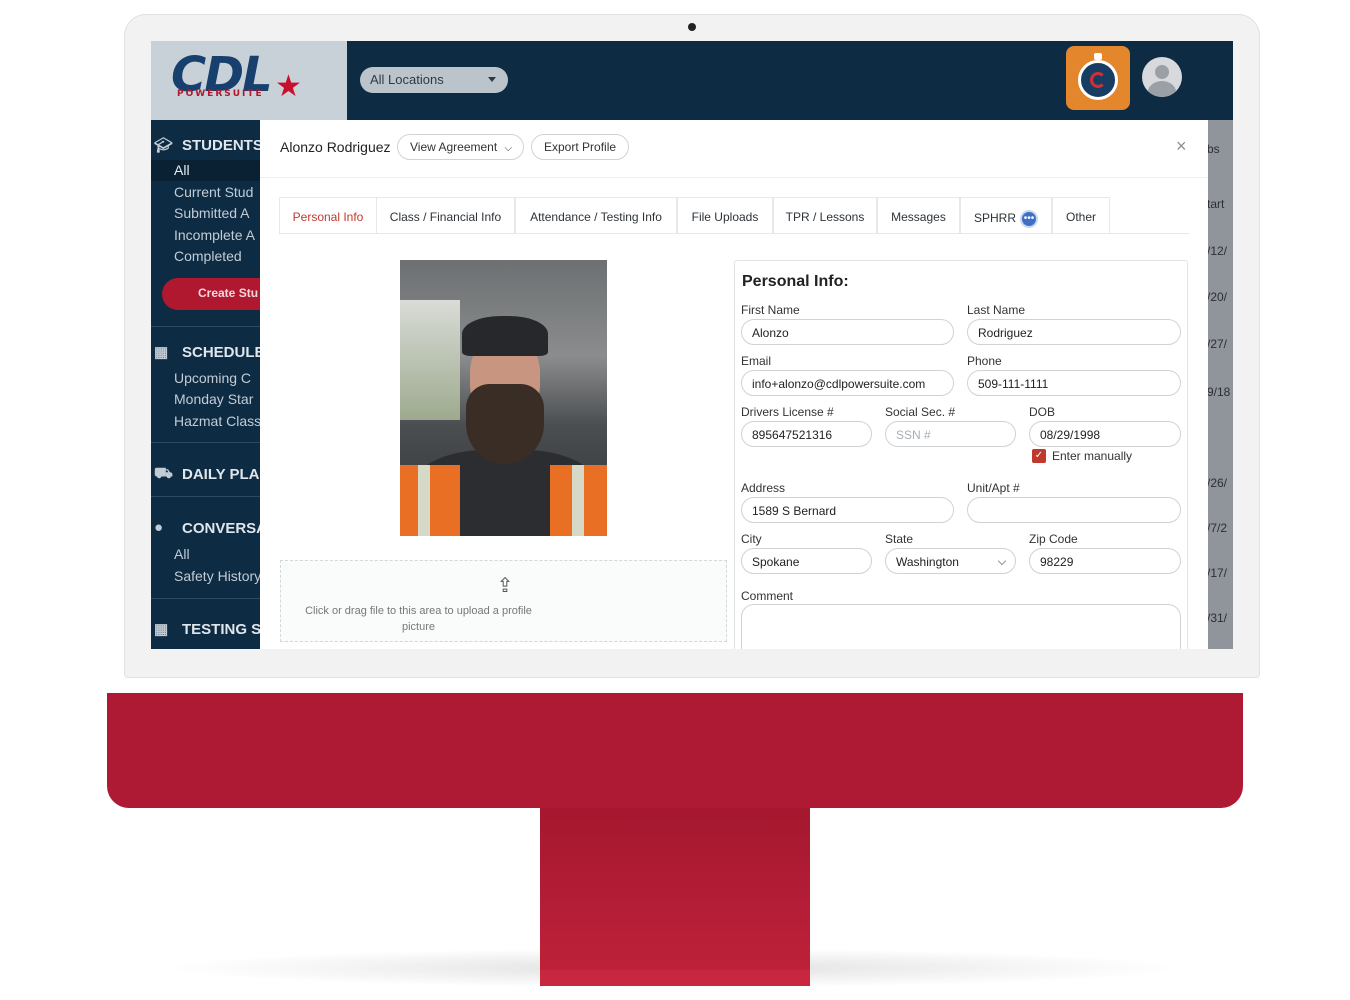 The image size is (1350, 1000). What do you see at coordinates (1039, 456) in the screenshot?
I see `enter-manually-checkbox: ✓` at bounding box center [1039, 456].